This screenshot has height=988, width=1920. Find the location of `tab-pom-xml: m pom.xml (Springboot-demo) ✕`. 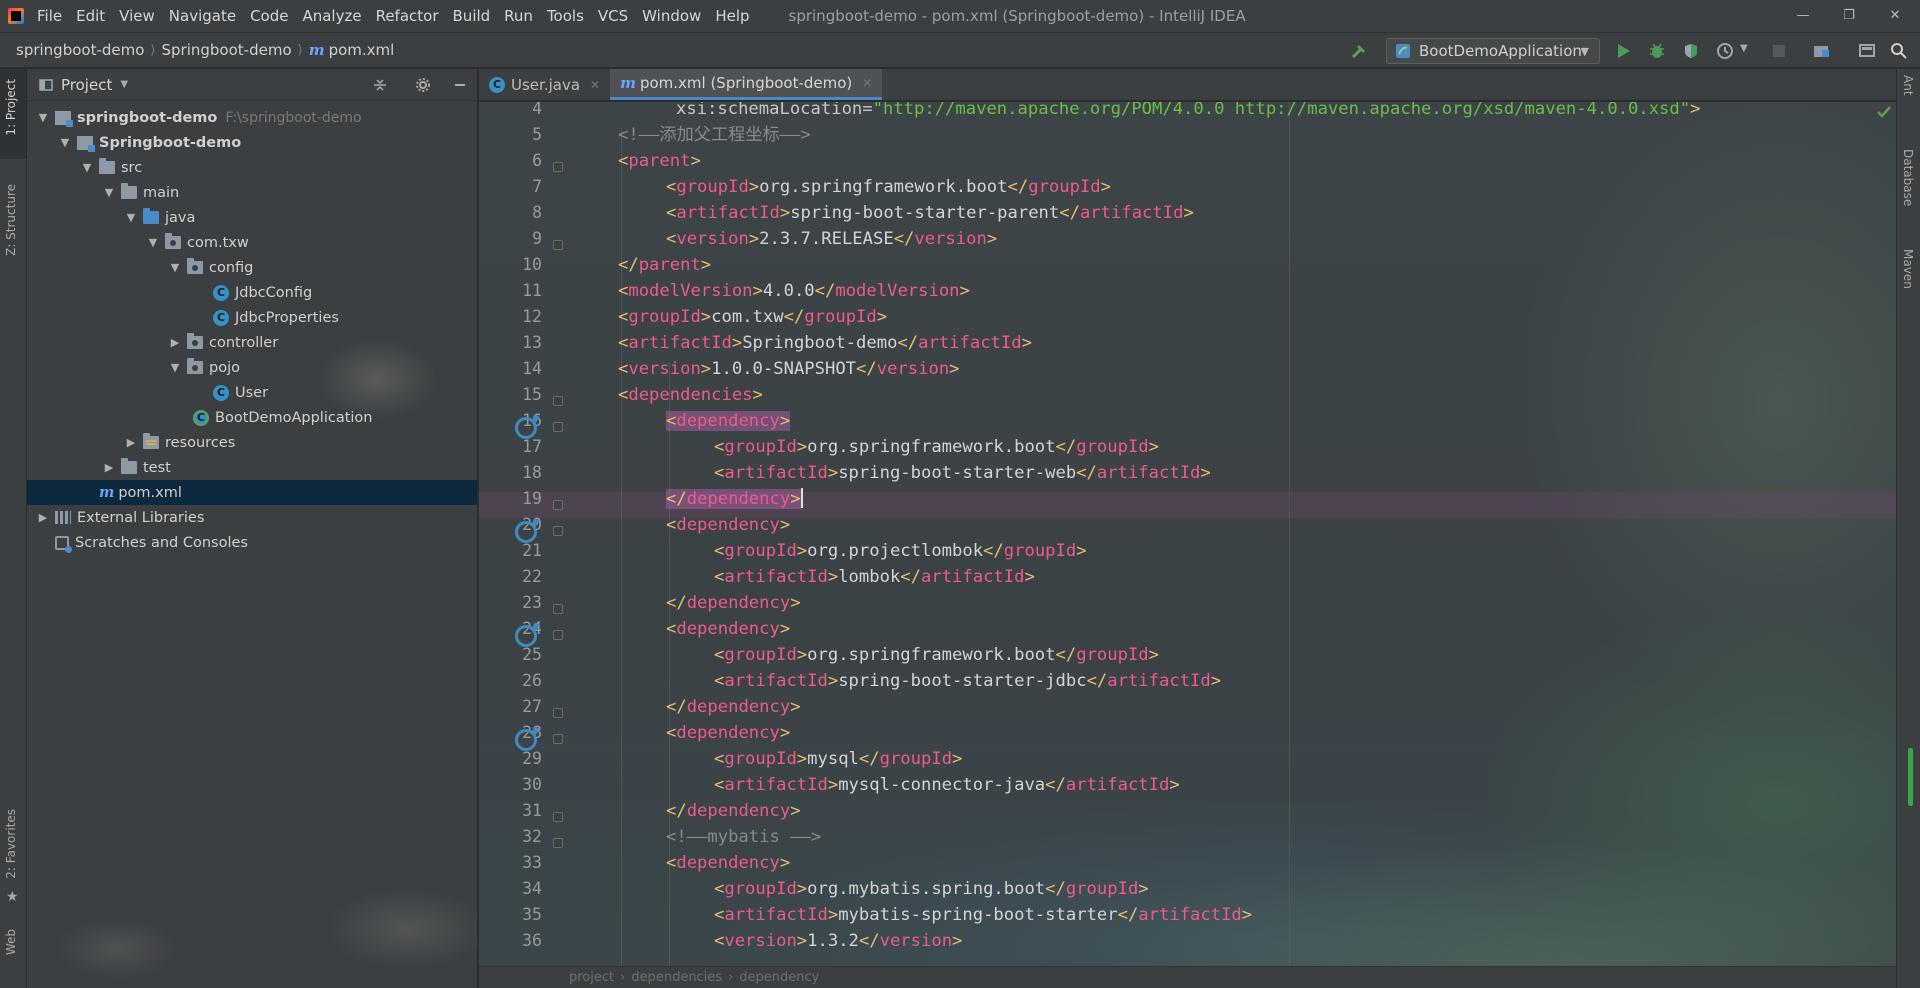

tab-pom-xml: m pom.xml (Springboot-demo) ✕ is located at coordinates (746, 84).